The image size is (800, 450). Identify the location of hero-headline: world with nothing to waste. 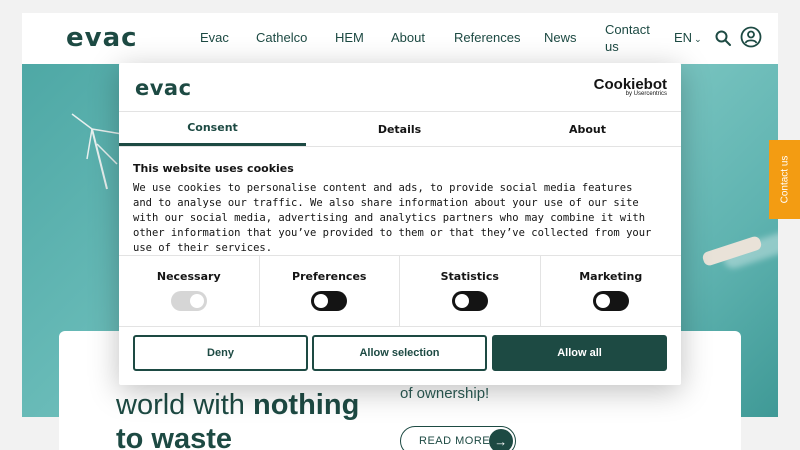
(237, 419).